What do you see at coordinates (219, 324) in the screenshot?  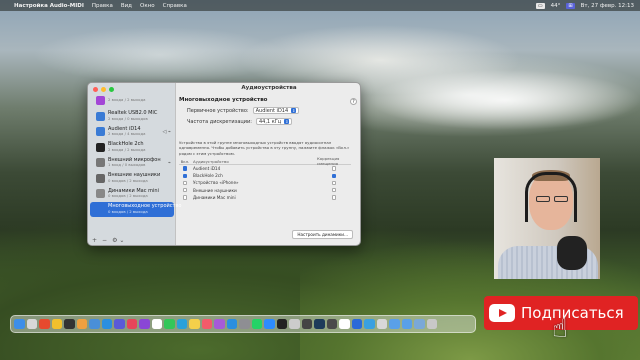 I see `podcasts-icon` at bounding box center [219, 324].